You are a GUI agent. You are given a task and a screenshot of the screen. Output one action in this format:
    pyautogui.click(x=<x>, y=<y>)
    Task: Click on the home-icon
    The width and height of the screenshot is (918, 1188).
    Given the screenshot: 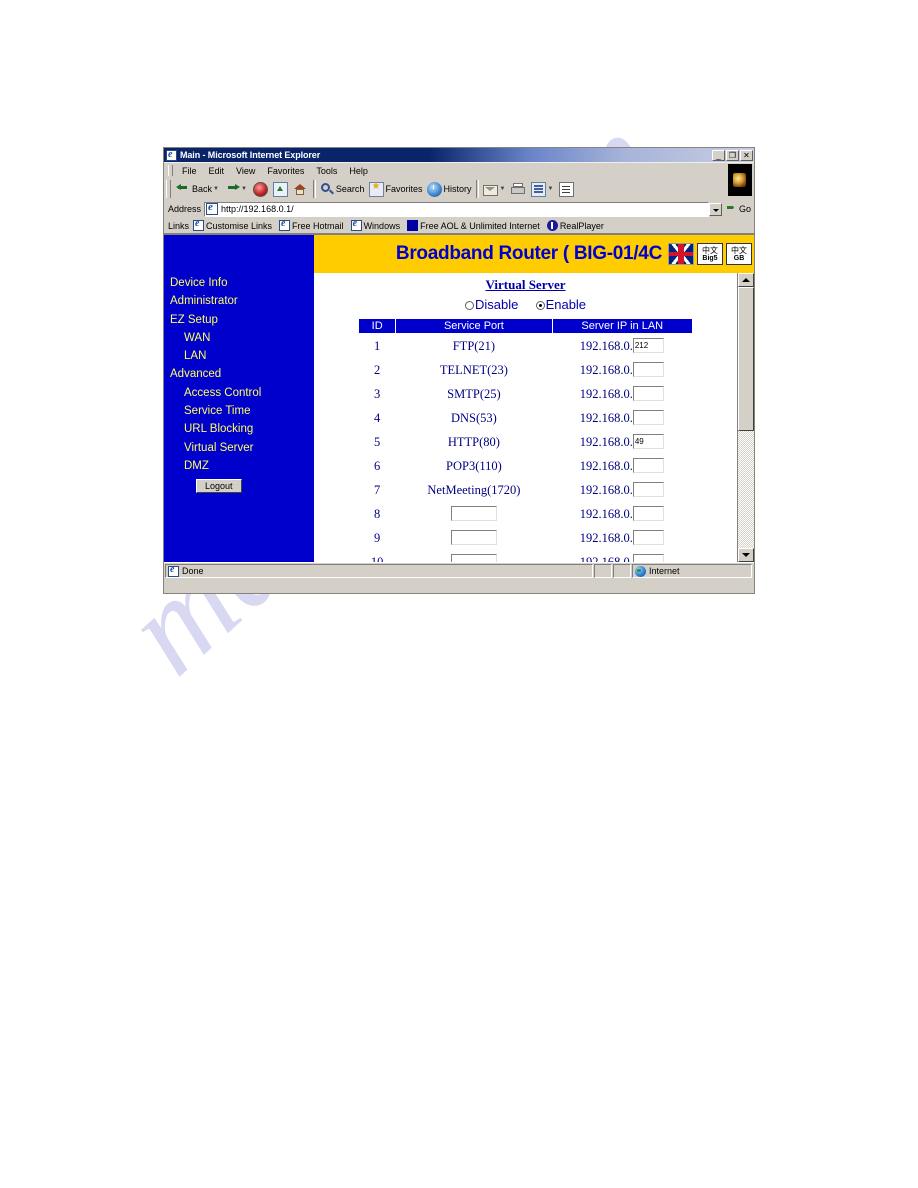 What is the action you would take?
    pyautogui.click(x=300, y=189)
    